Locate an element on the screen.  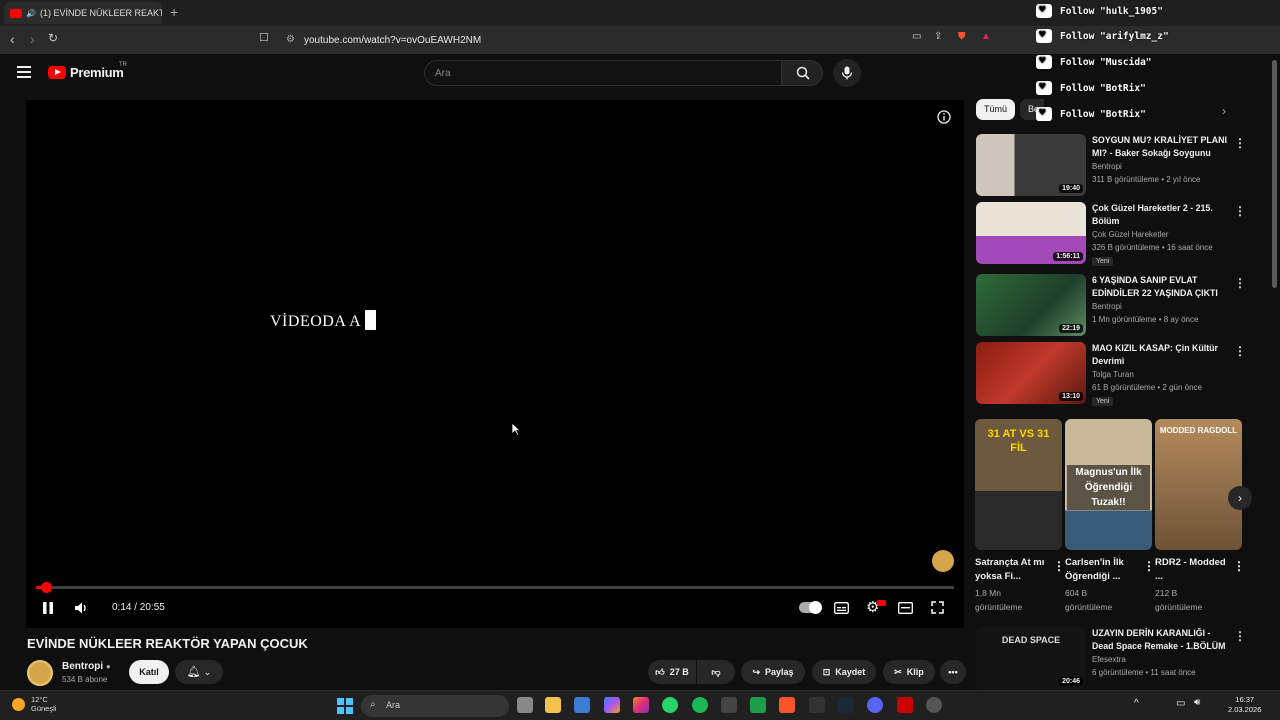
join-button: Katıl is located at coordinates (149, 672).